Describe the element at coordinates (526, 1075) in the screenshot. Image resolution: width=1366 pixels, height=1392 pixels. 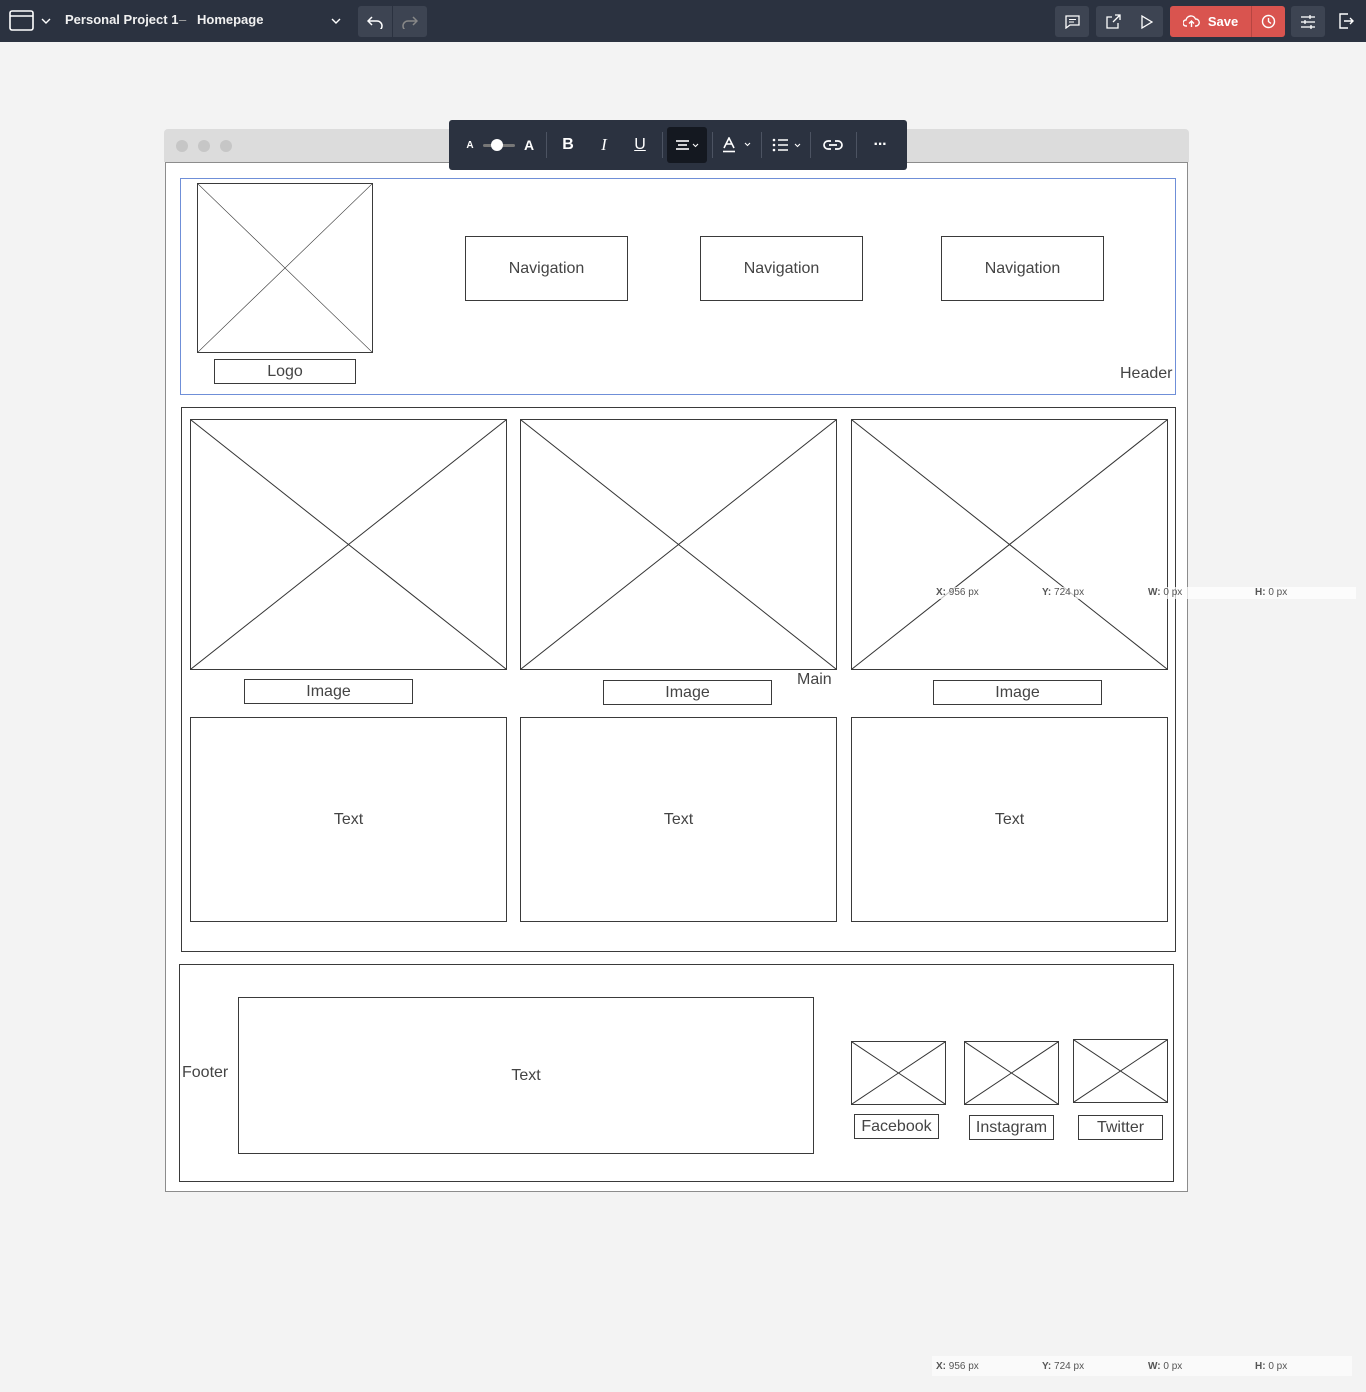
I see `footer-text-block: Text` at that location.